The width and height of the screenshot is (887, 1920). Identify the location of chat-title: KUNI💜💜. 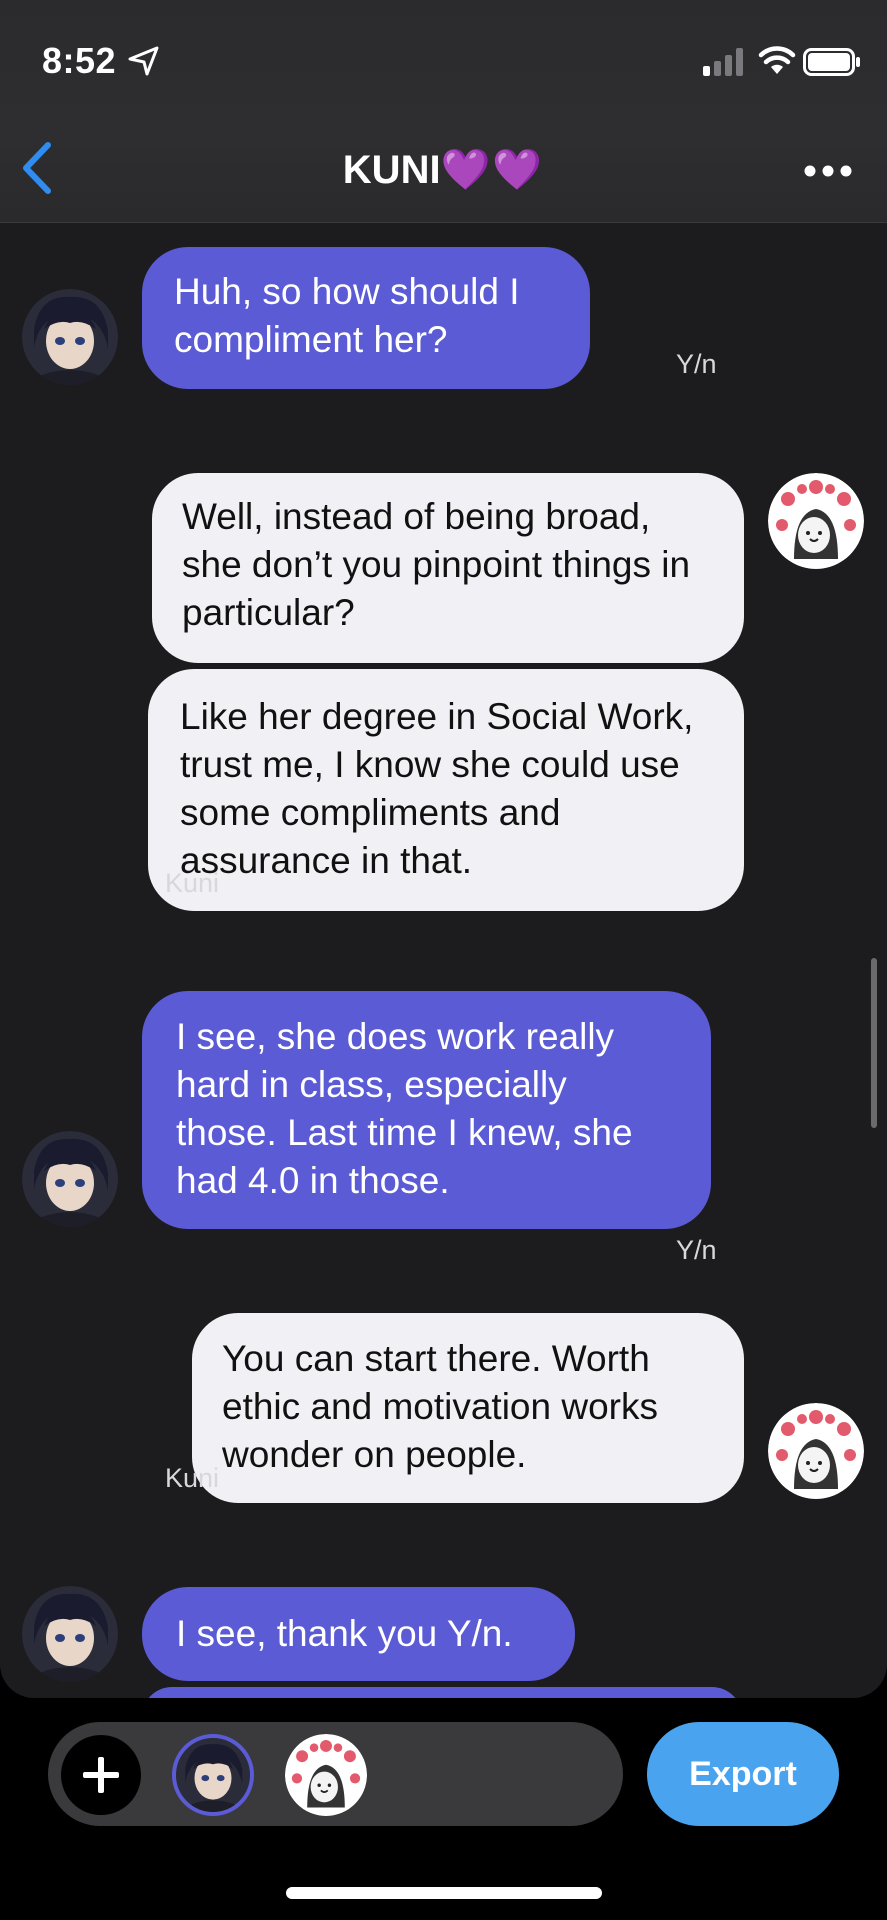
(443, 169).